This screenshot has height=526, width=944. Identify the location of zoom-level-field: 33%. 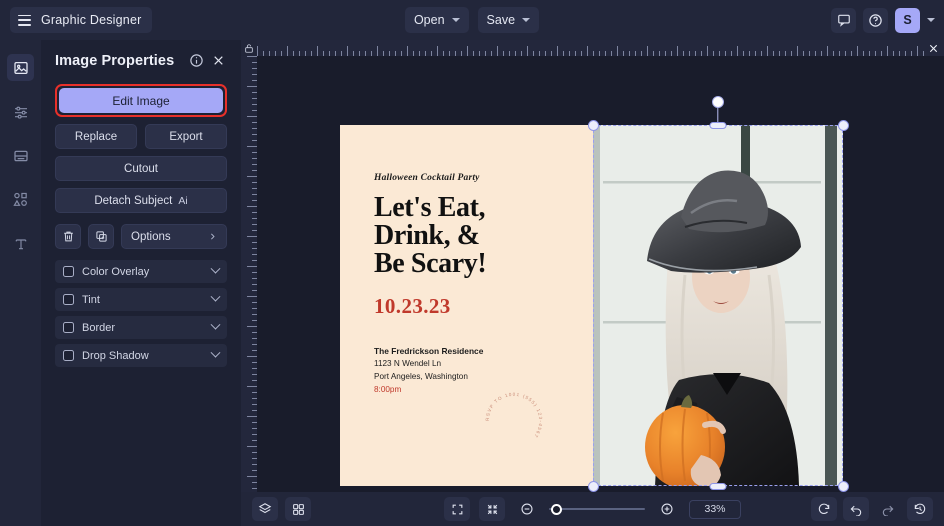
(715, 509).